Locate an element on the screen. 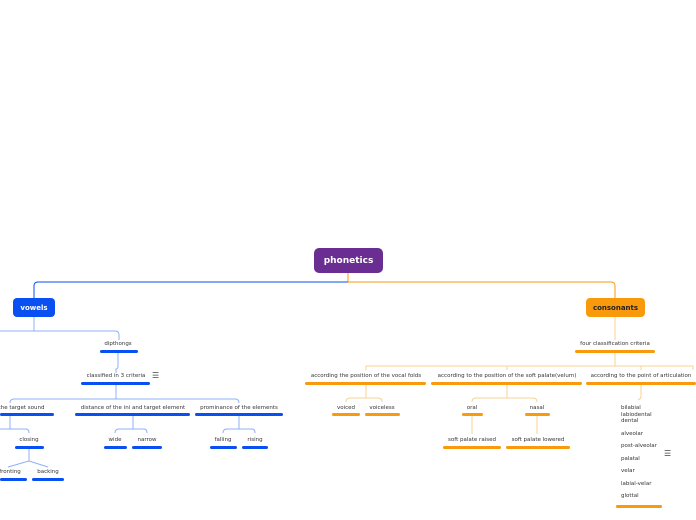 The image size is (696, 520). underline-classified-criteria is located at coordinates (115, 383).